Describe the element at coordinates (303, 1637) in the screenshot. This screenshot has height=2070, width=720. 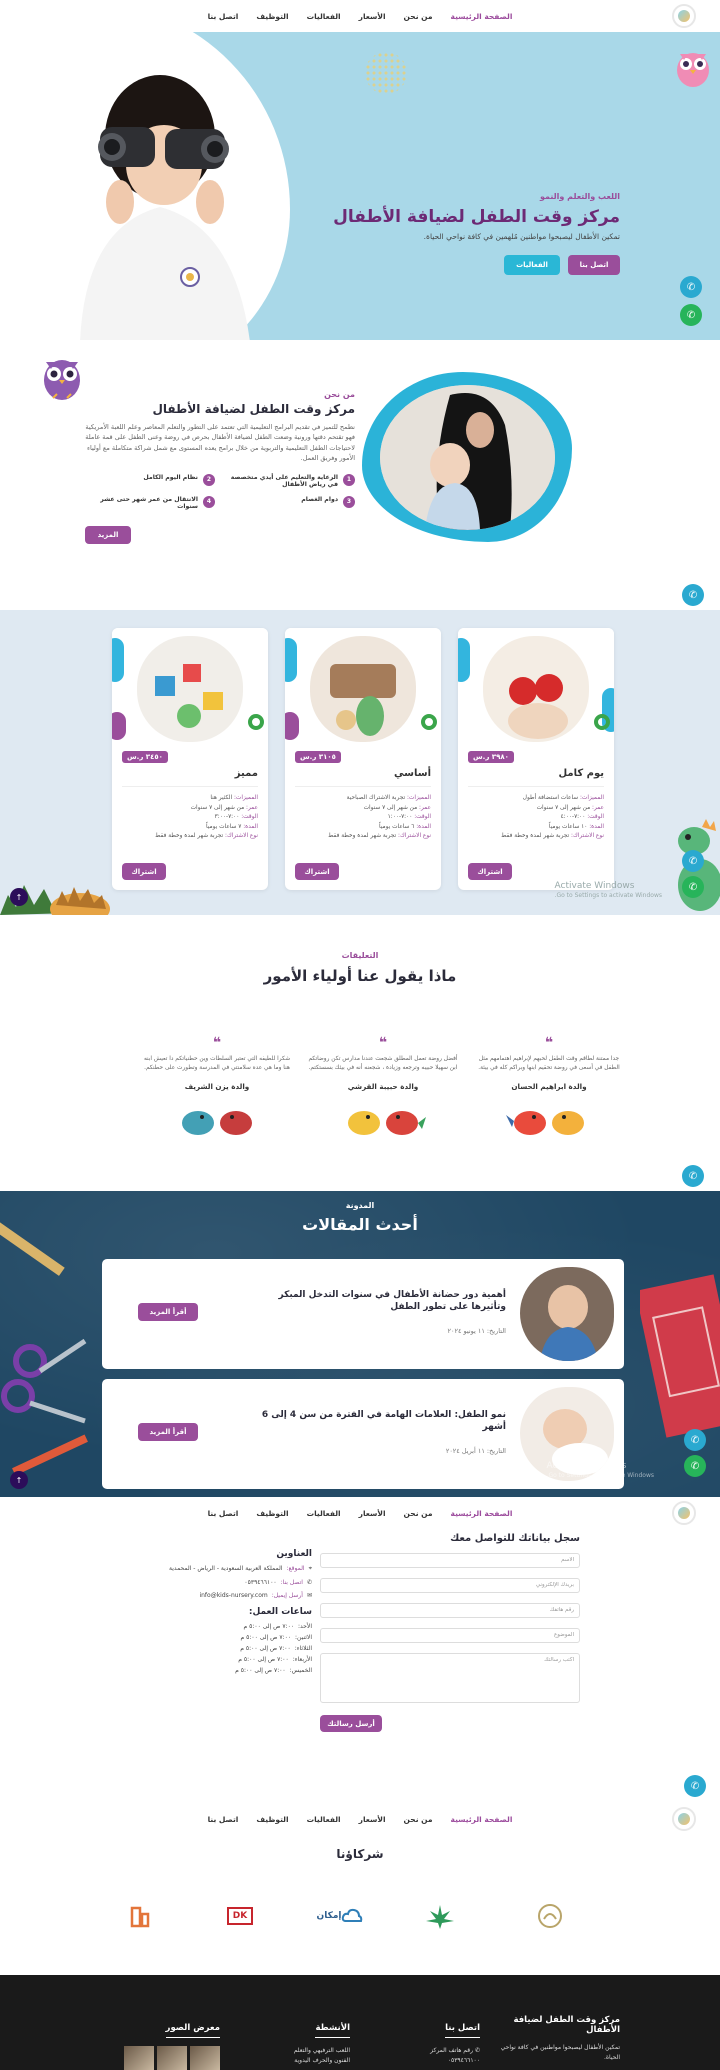
I see `day-label: الاثنين:` at that location.